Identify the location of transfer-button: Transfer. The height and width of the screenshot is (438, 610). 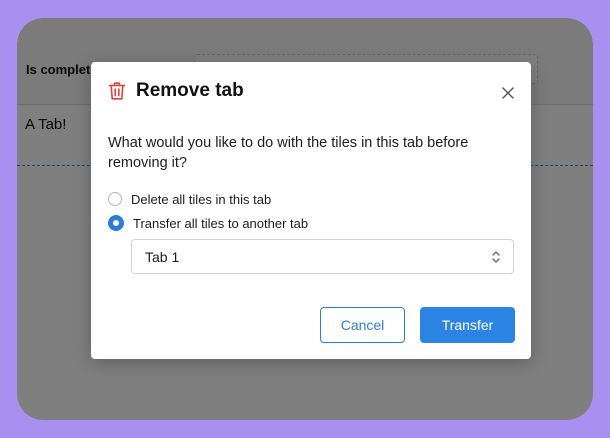
(467, 325).